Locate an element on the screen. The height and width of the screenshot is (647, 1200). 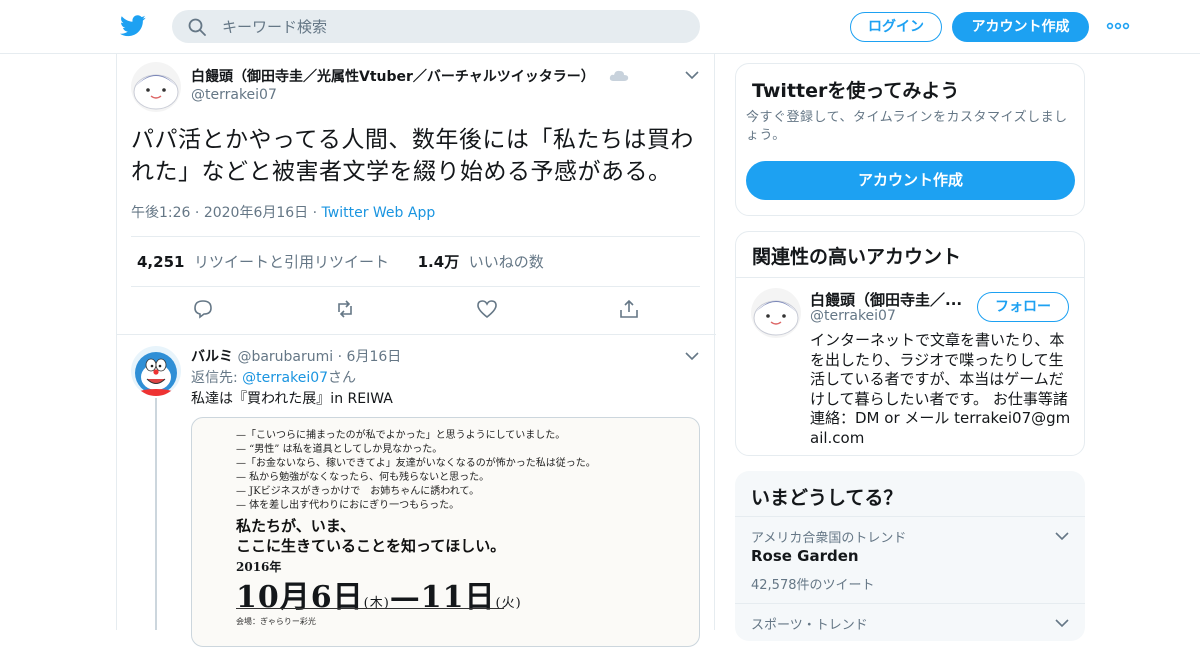
poster-headline: ここに生きていることを知ってほしい。 is located at coordinates (371, 546).